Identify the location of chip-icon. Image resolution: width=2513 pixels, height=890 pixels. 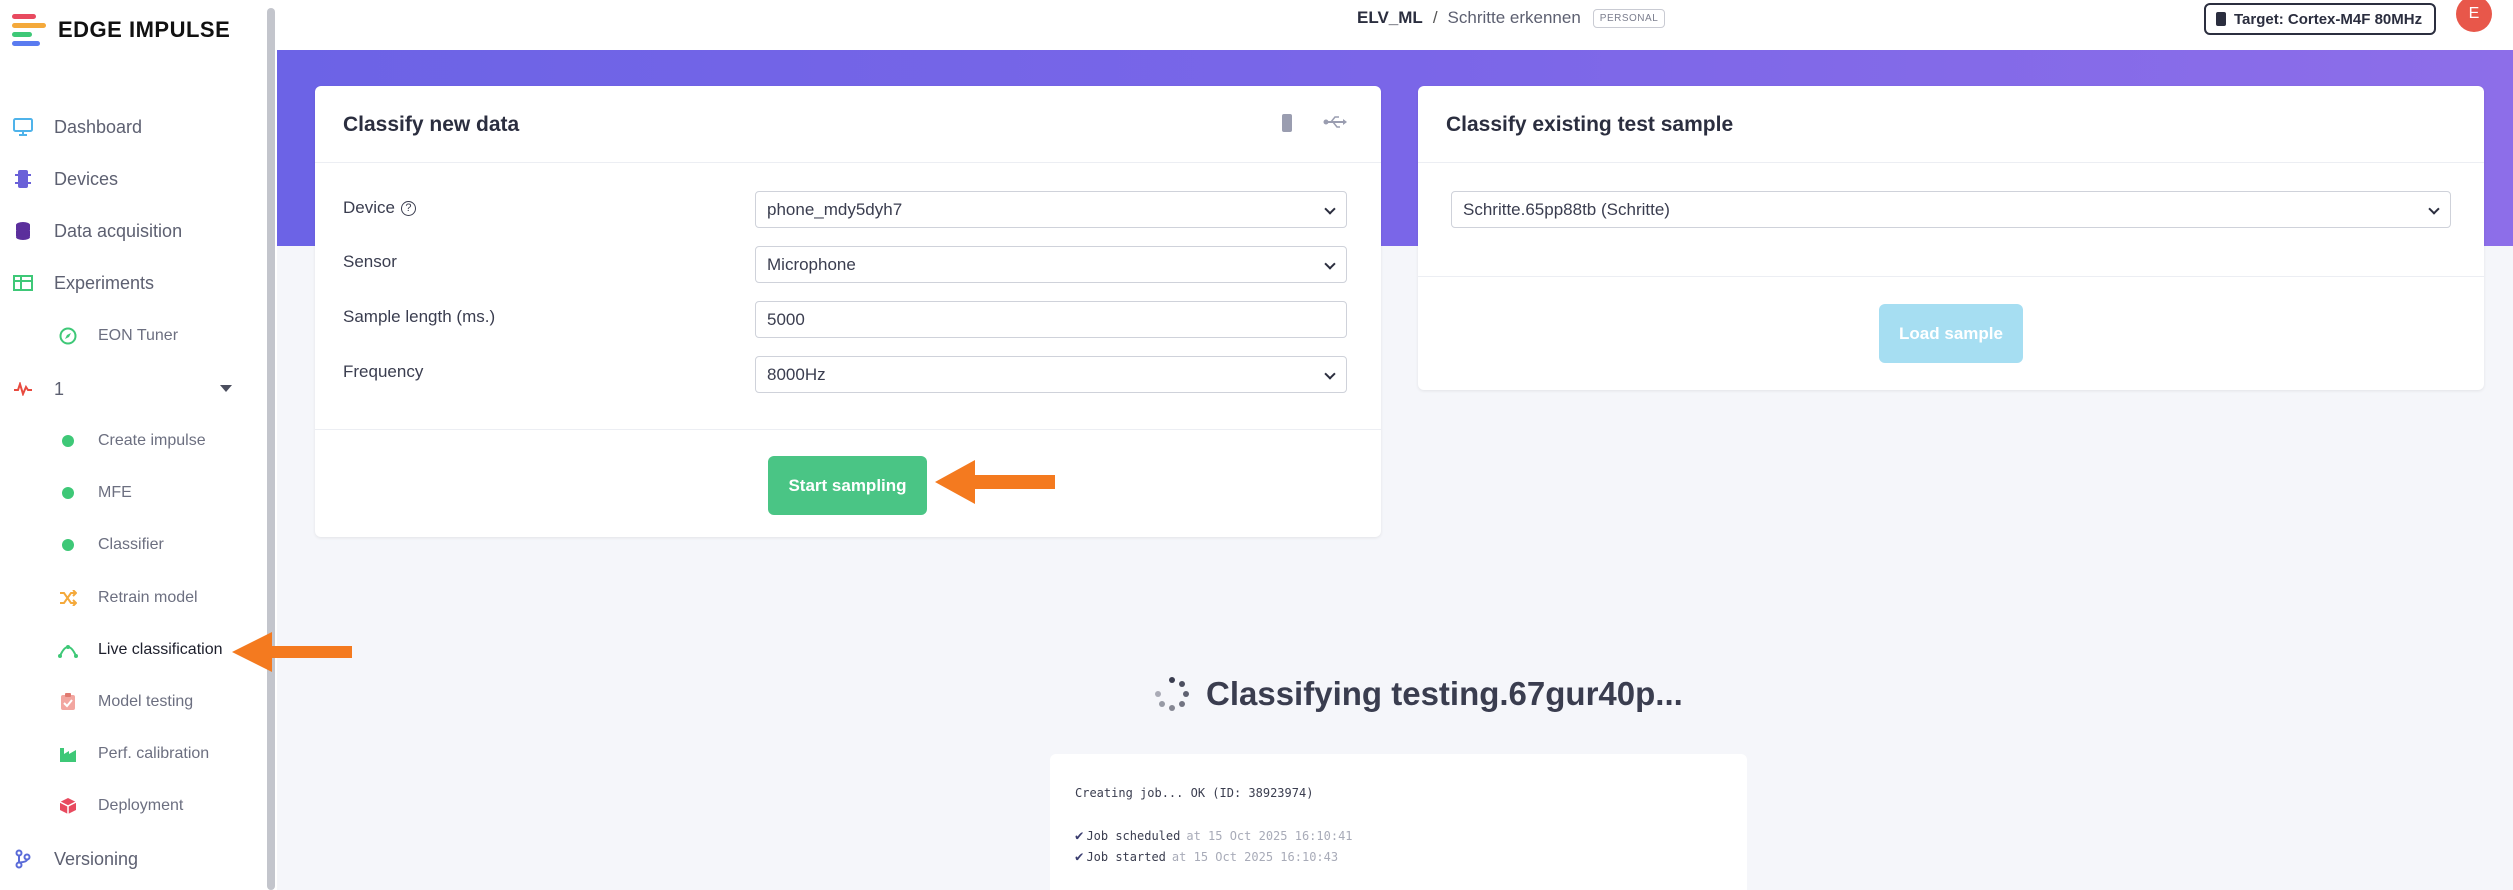
(2221, 19).